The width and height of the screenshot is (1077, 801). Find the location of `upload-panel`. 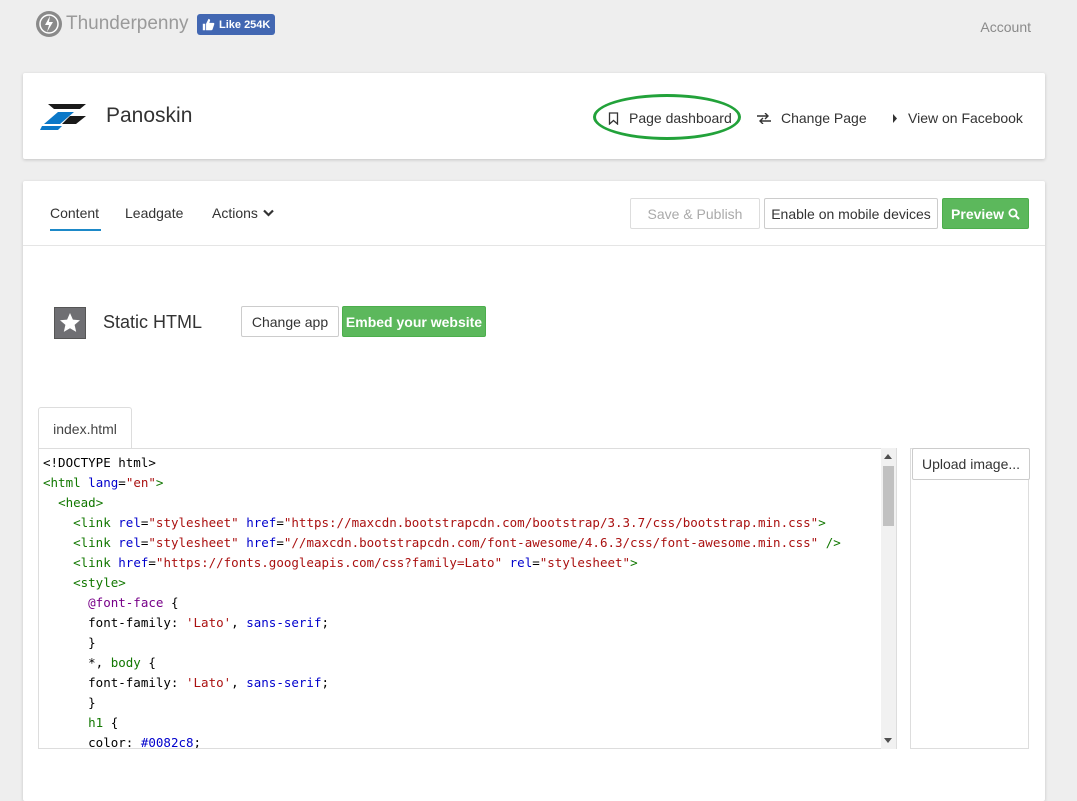

upload-panel is located at coordinates (969, 598).